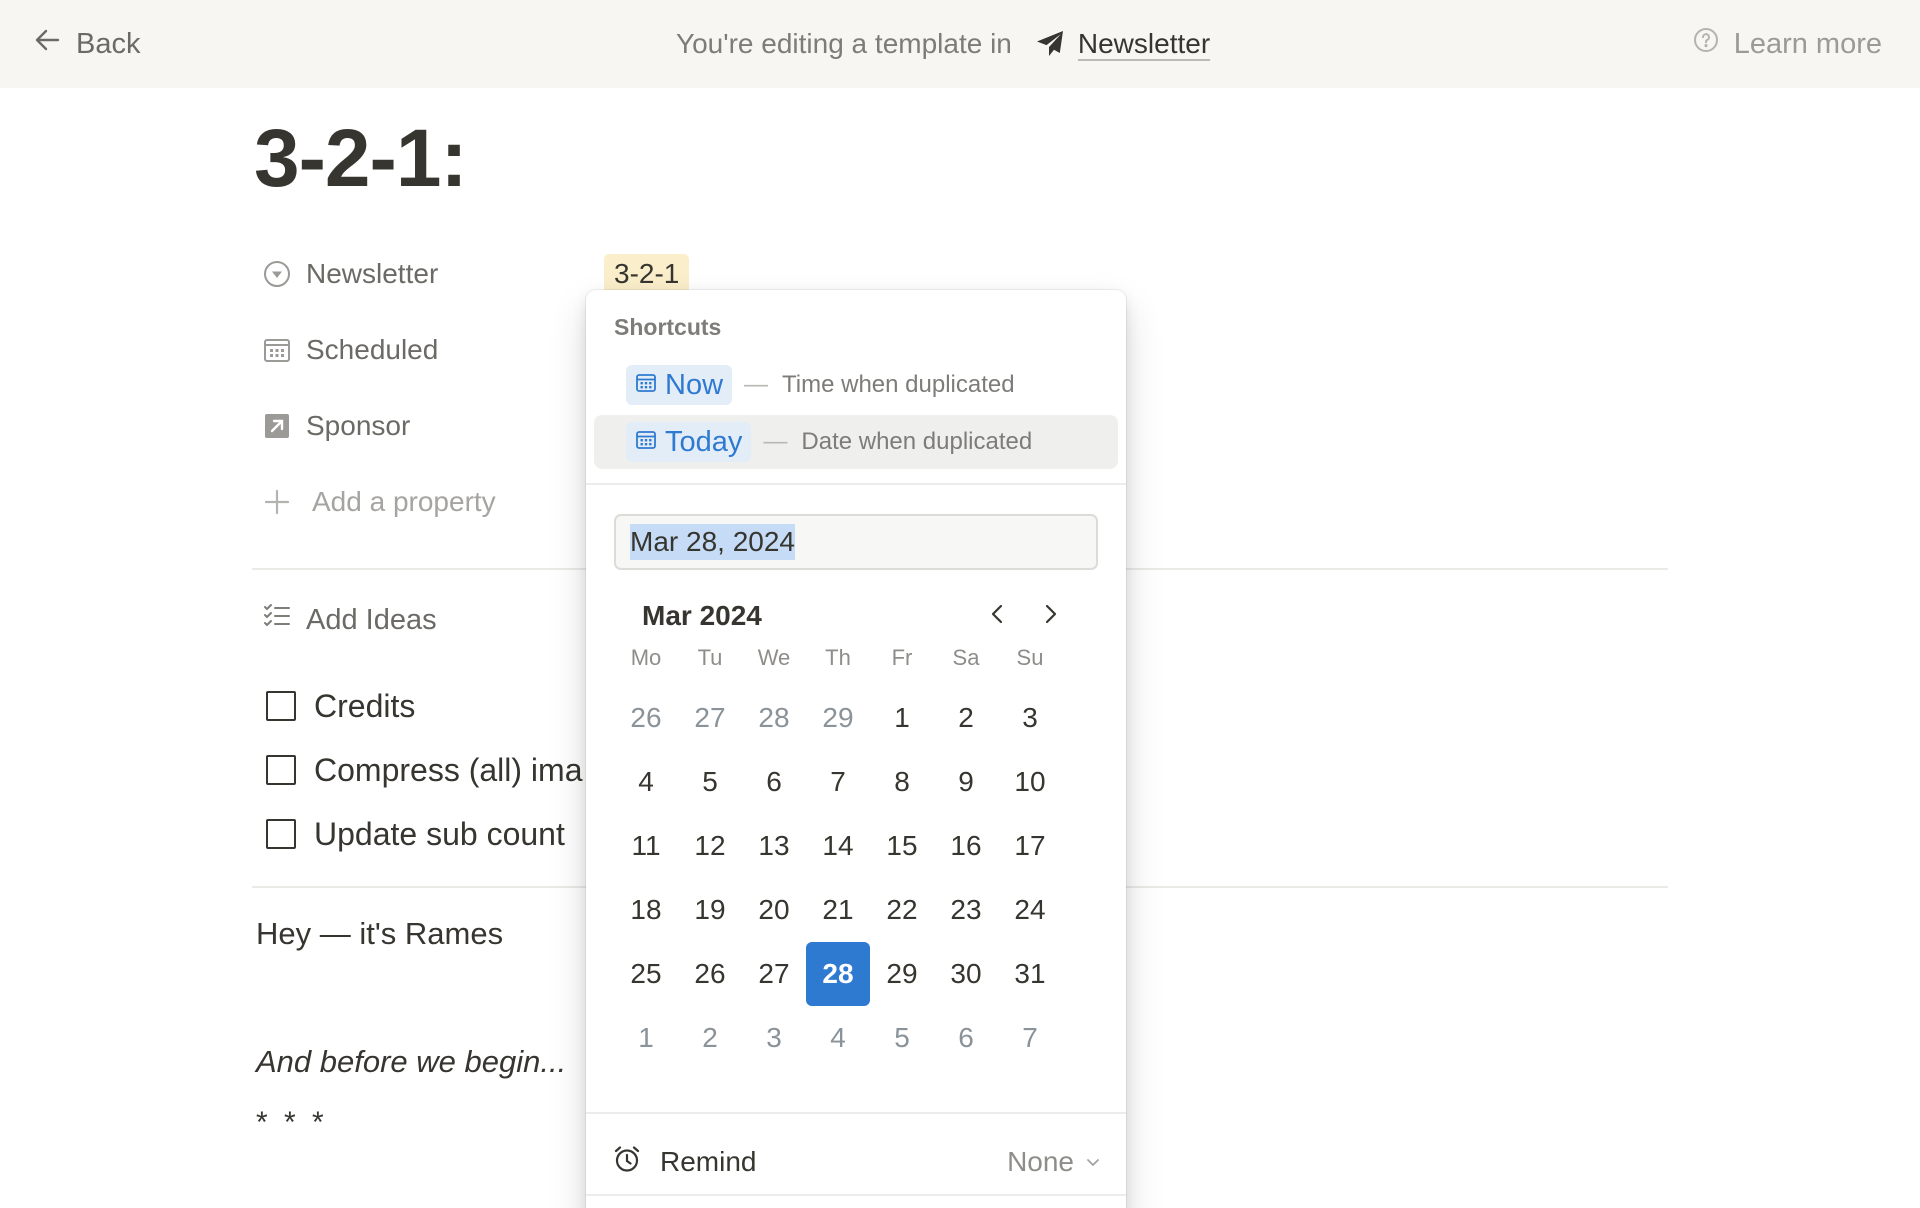 The width and height of the screenshot is (1920, 1208). I want to click on calendar-day: 12, so click(710, 846).